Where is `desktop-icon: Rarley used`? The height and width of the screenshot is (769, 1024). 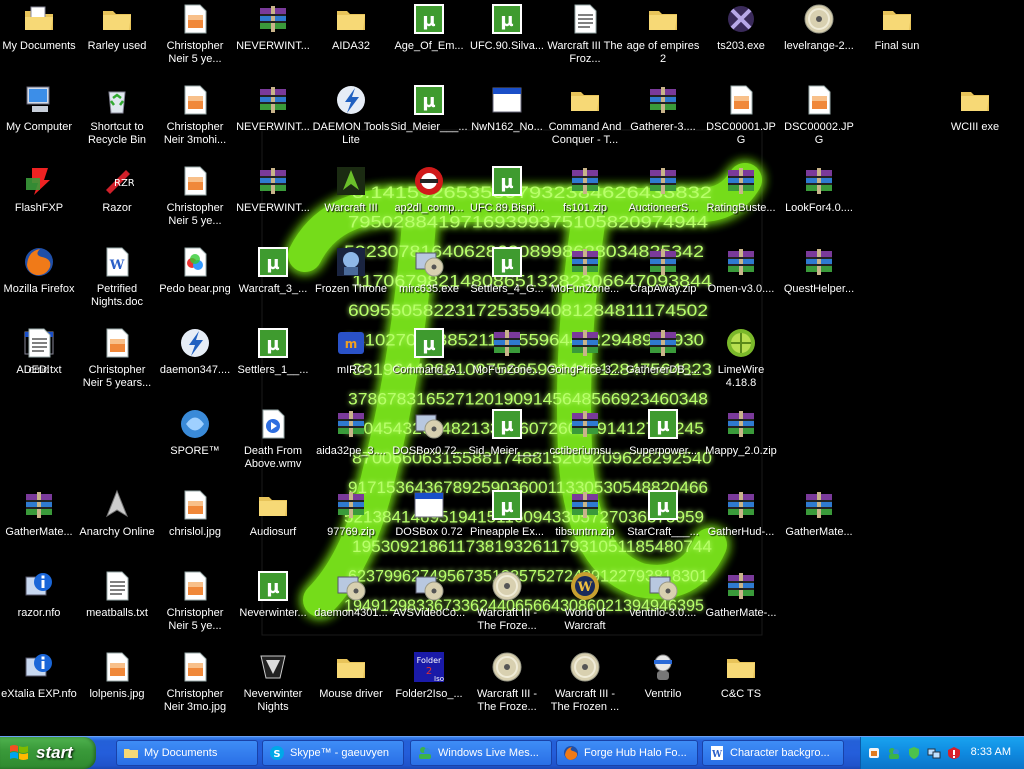 desktop-icon: Rarley used is located at coordinates (117, 39).